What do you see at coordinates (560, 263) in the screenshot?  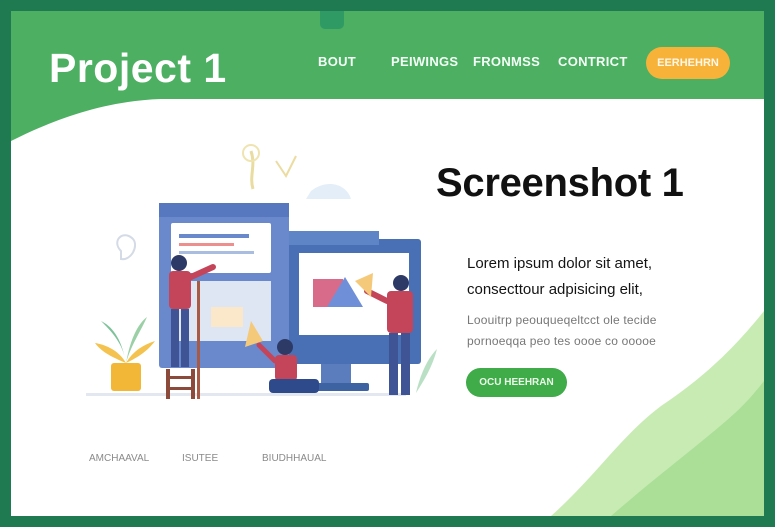 I see `hero-text-line-1: Lorem ipsum dolor sit amet,` at bounding box center [560, 263].